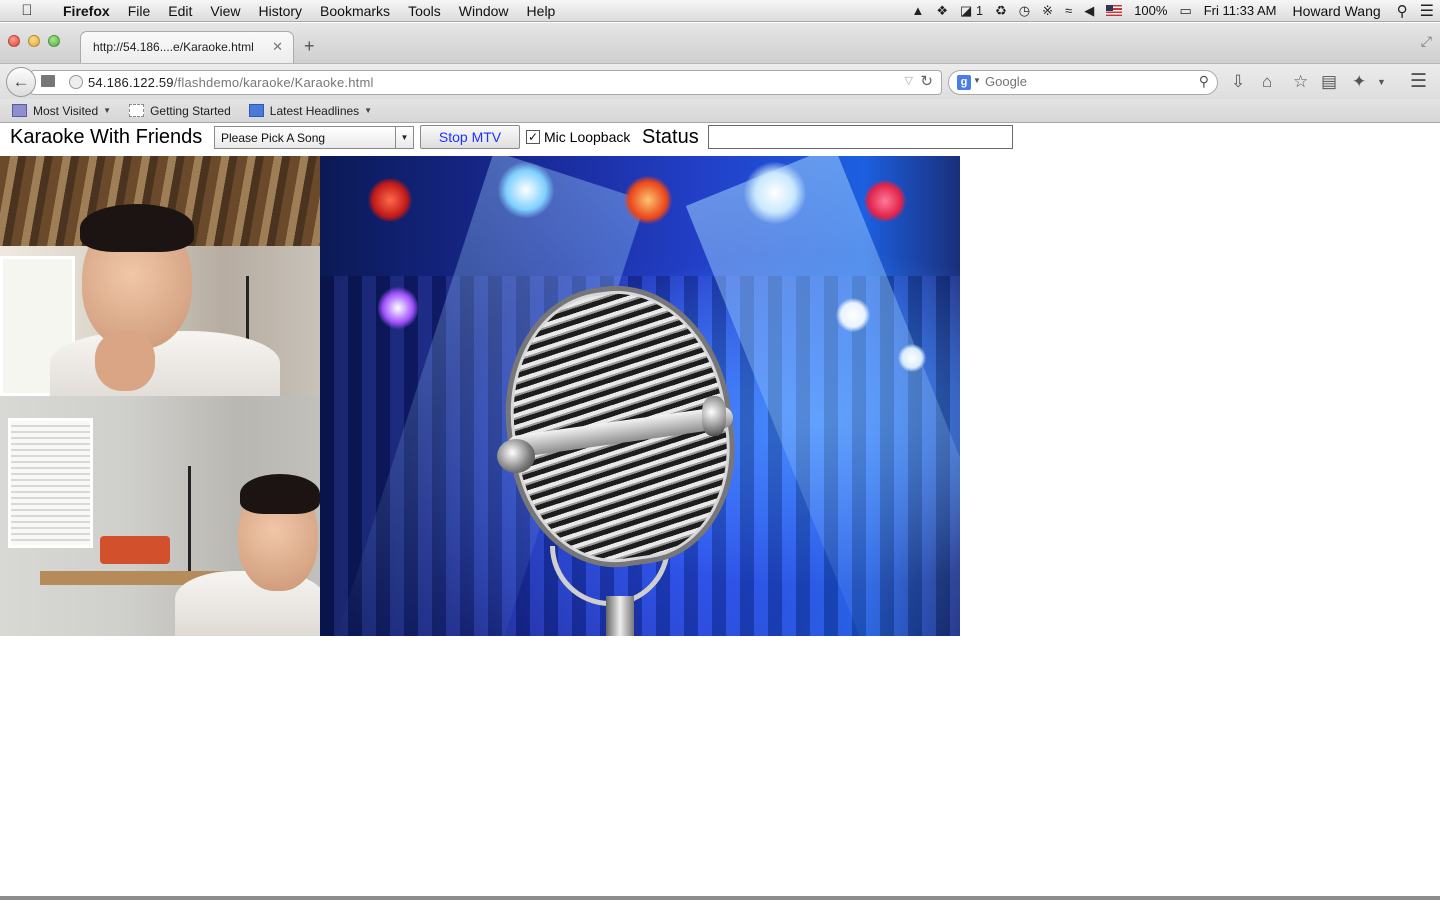  What do you see at coordinates (21, 82) in the screenshot?
I see `back-button: ←` at bounding box center [21, 82].